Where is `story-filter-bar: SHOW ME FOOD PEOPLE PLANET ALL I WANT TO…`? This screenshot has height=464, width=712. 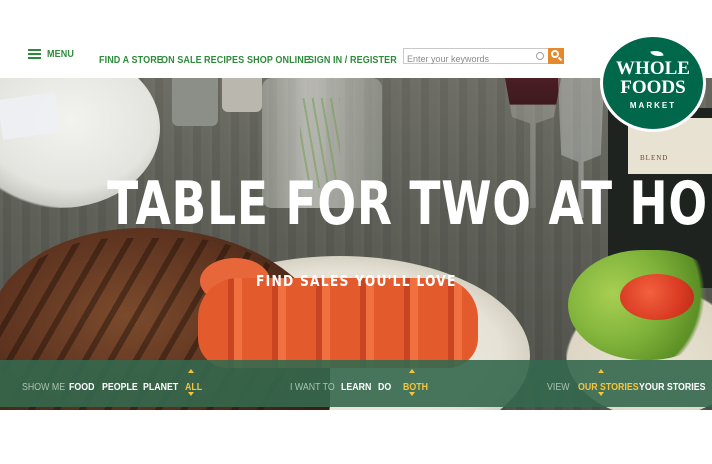 story-filter-bar: SHOW ME FOOD PEOPLE PLANET ALL I WANT TO… is located at coordinates (356, 383).